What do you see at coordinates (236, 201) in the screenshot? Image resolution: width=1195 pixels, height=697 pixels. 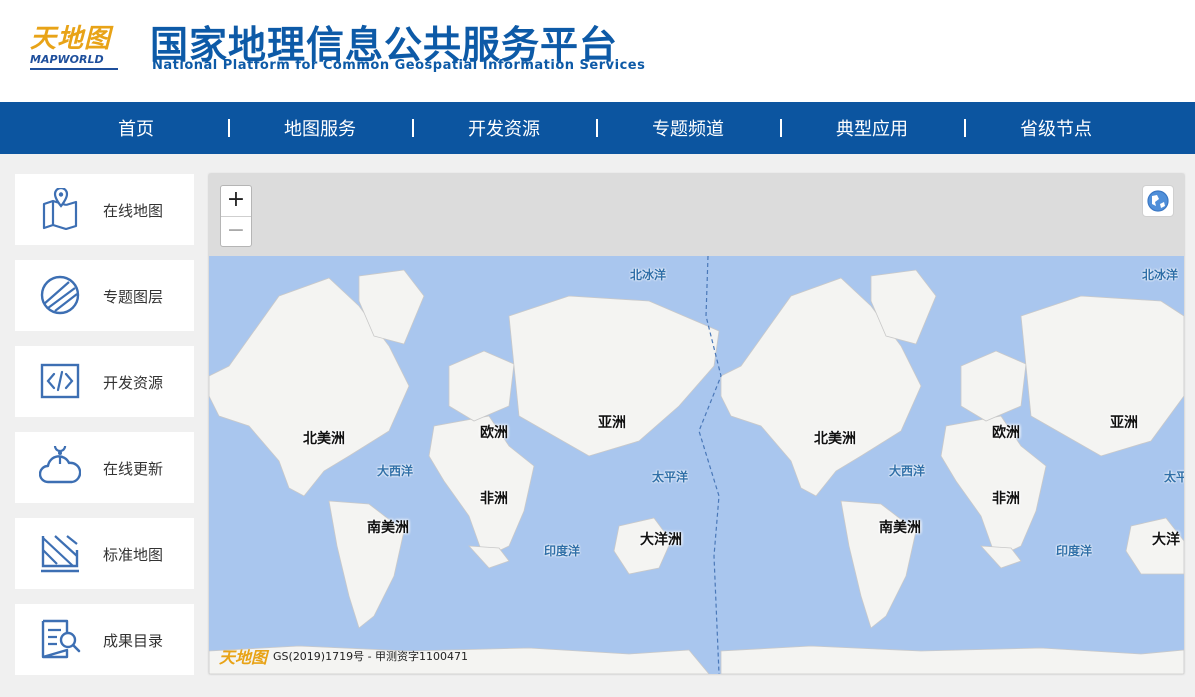 I see `zoom-in-button: +` at bounding box center [236, 201].